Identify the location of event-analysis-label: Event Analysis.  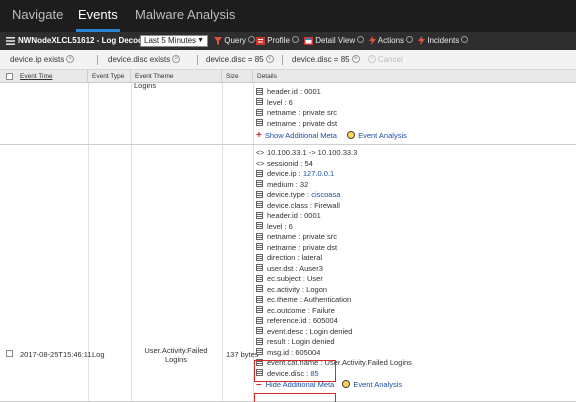
(382, 135).